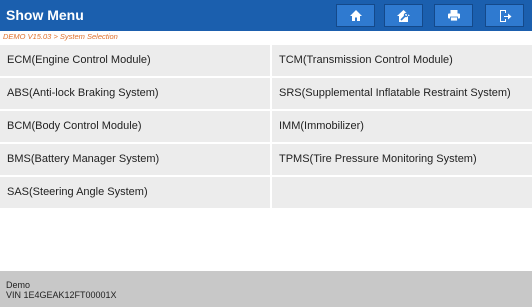 This screenshot has height=307, width=532. I want to click on special-functions-button, so click(403, 15).